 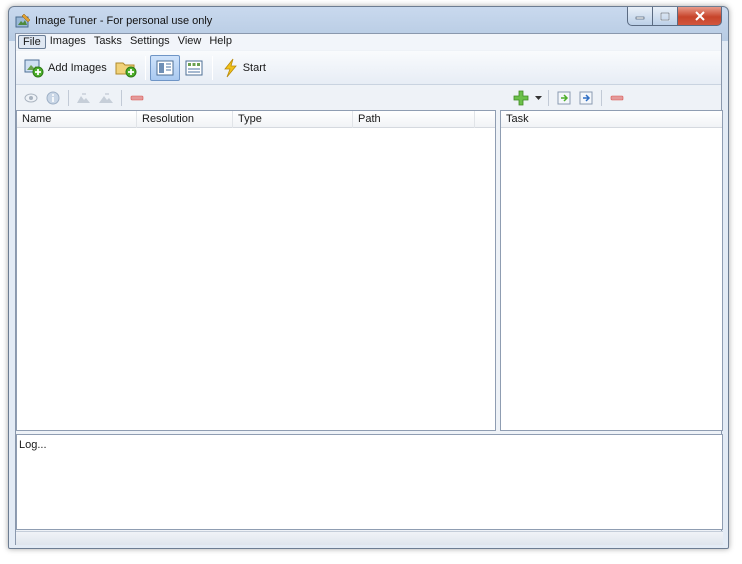 What do you see at coordinates (368, 42) in the screenshot?
I see `menu-bar: File Images Tasks Settings View Help` at bounding box center [368, 42].